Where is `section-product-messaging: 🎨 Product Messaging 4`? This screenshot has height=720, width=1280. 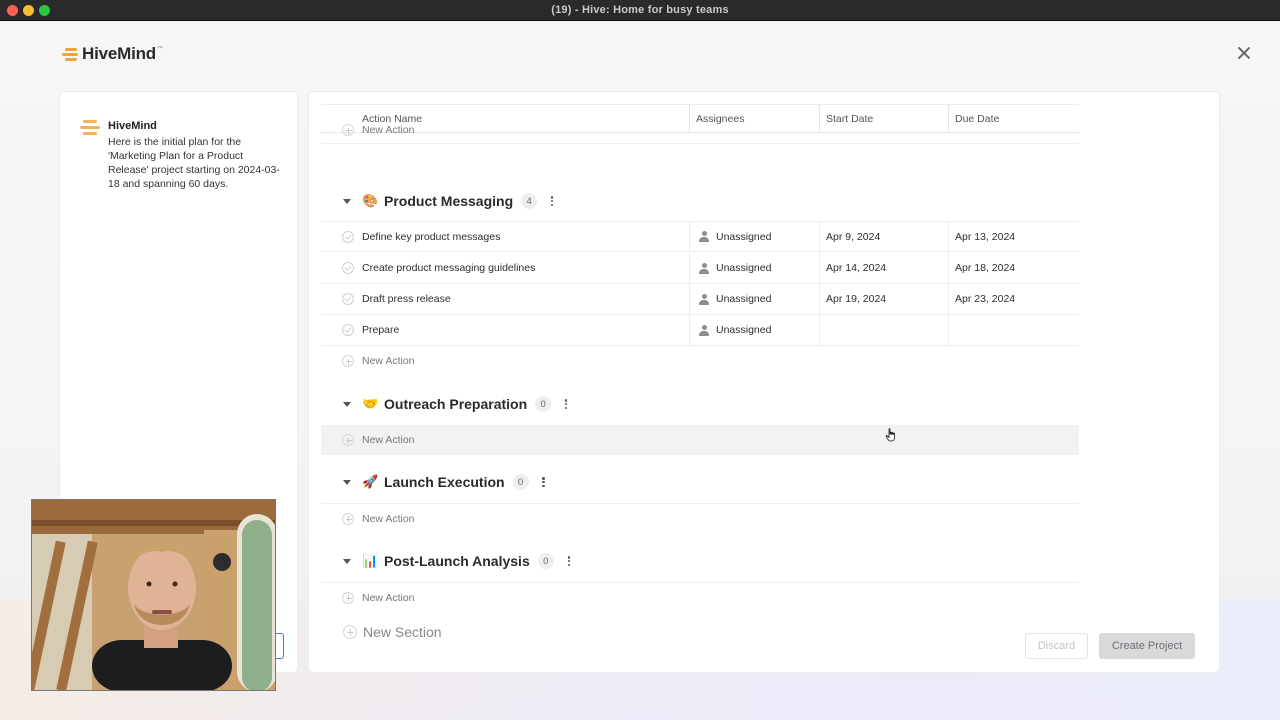 section-product-messaging: 🎨 Product Messaging 4 is located at coordinates (450, 201).